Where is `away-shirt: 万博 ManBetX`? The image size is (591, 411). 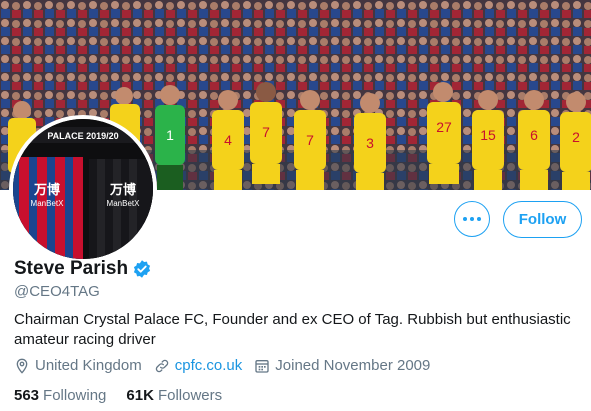
away-shirt: 万博 ManBetX is located at coordinates (121, 209).